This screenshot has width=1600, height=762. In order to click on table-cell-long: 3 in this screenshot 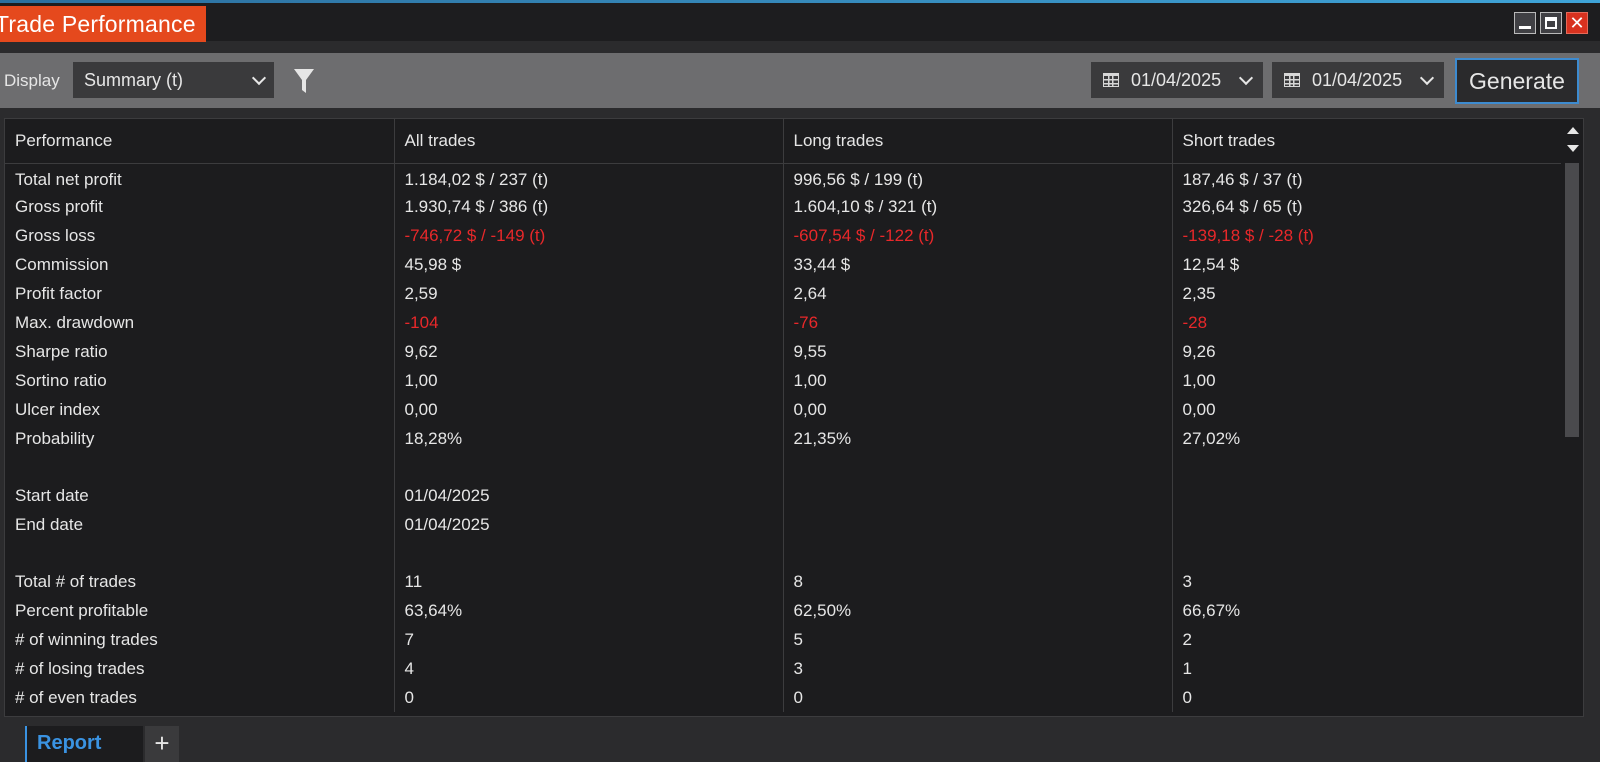, I will do `click(978, 668)`.